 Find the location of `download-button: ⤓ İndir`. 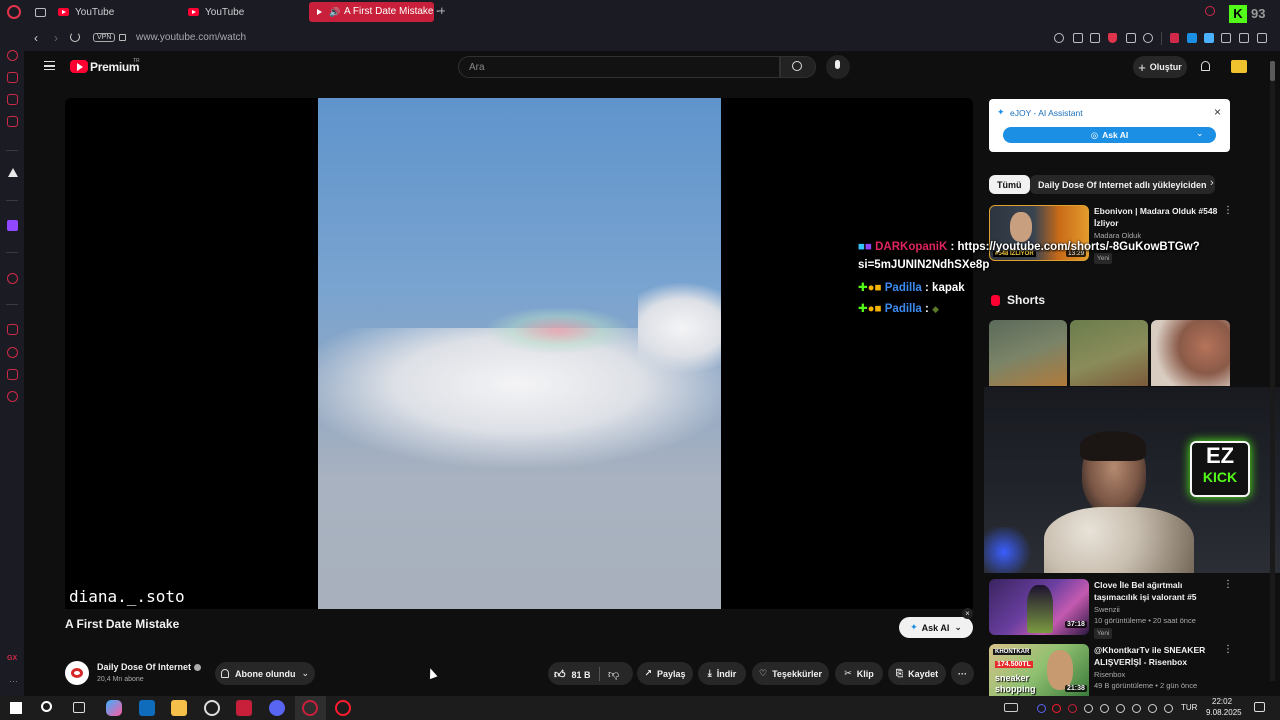

download-button: ⤓ İndir is located at coordinates (722, 673).